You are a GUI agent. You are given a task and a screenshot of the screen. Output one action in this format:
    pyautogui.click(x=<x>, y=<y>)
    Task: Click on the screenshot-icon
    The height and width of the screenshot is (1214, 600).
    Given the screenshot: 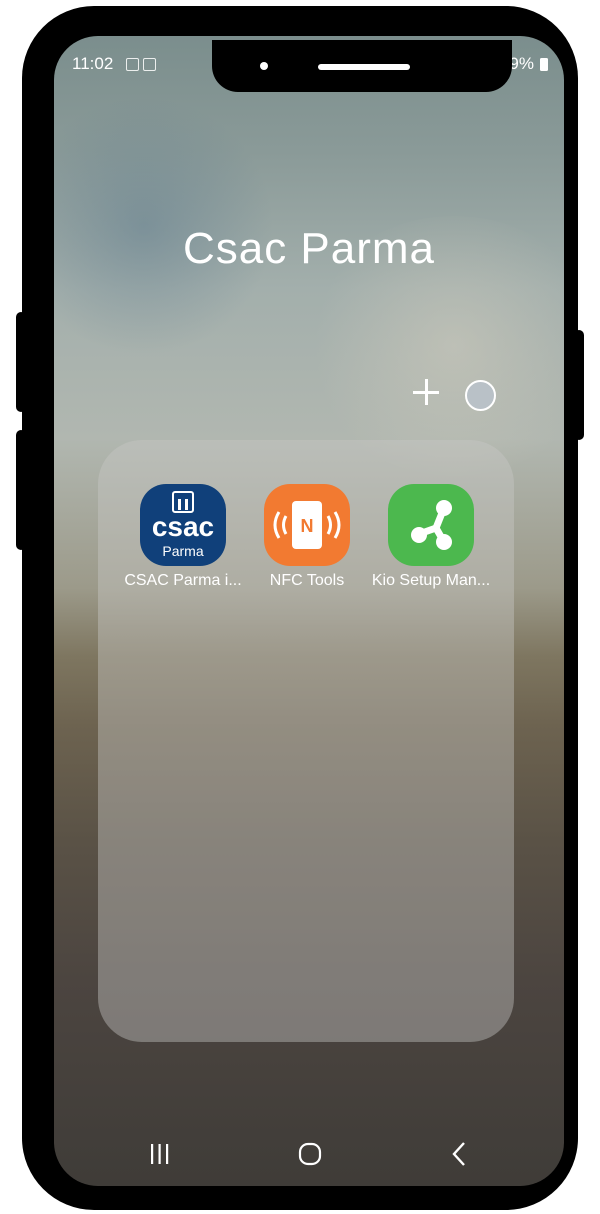 What is the action you would take?
    pyautogui.click(x=143, y=63)
    